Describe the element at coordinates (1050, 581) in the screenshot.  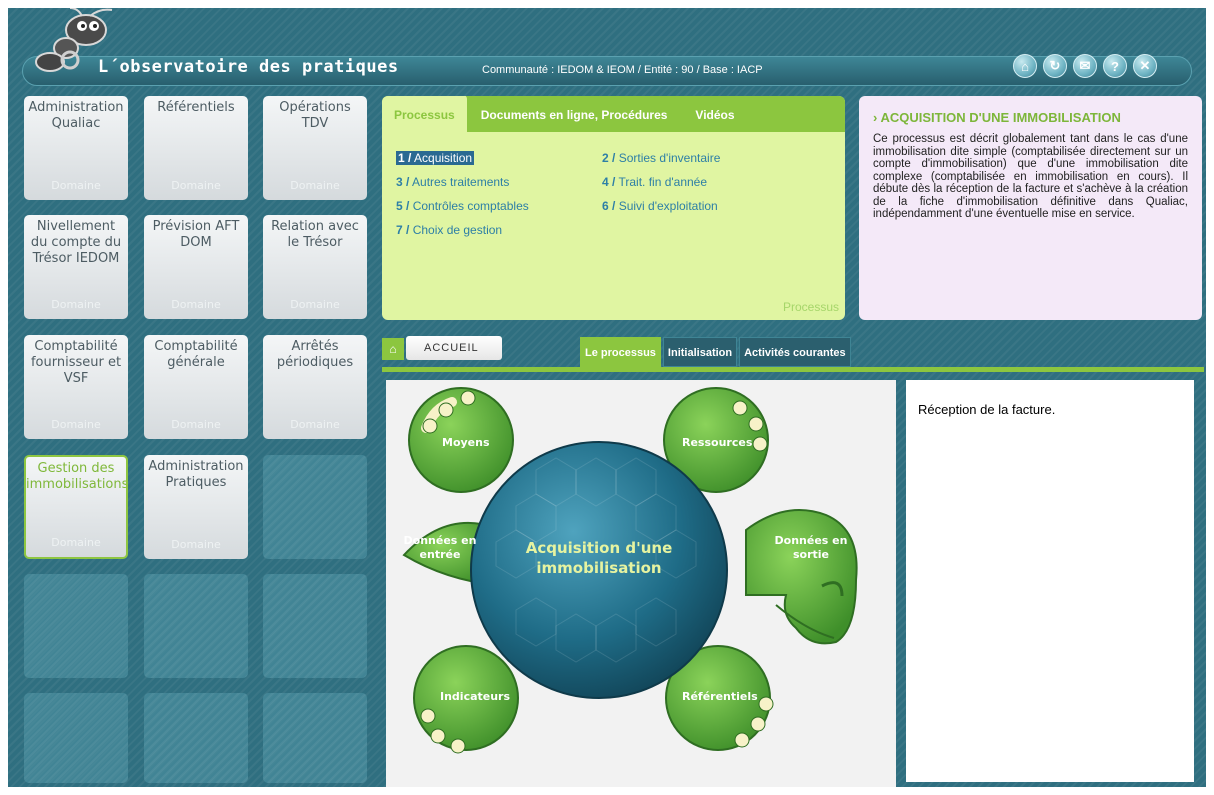
I see `step-detail-panel: Réception de la facture.` at that location.